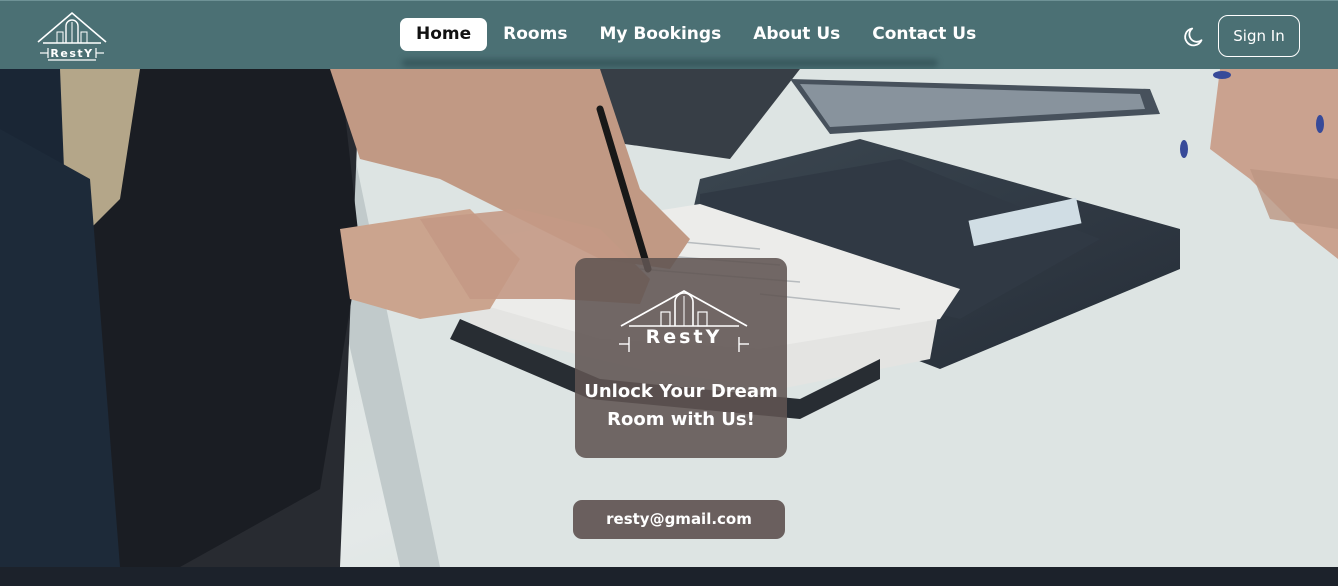 The image size is (1338, 586). Describe the element at coordinates (1194, 37) in the screenshot. I see `moon-icon` at that location.